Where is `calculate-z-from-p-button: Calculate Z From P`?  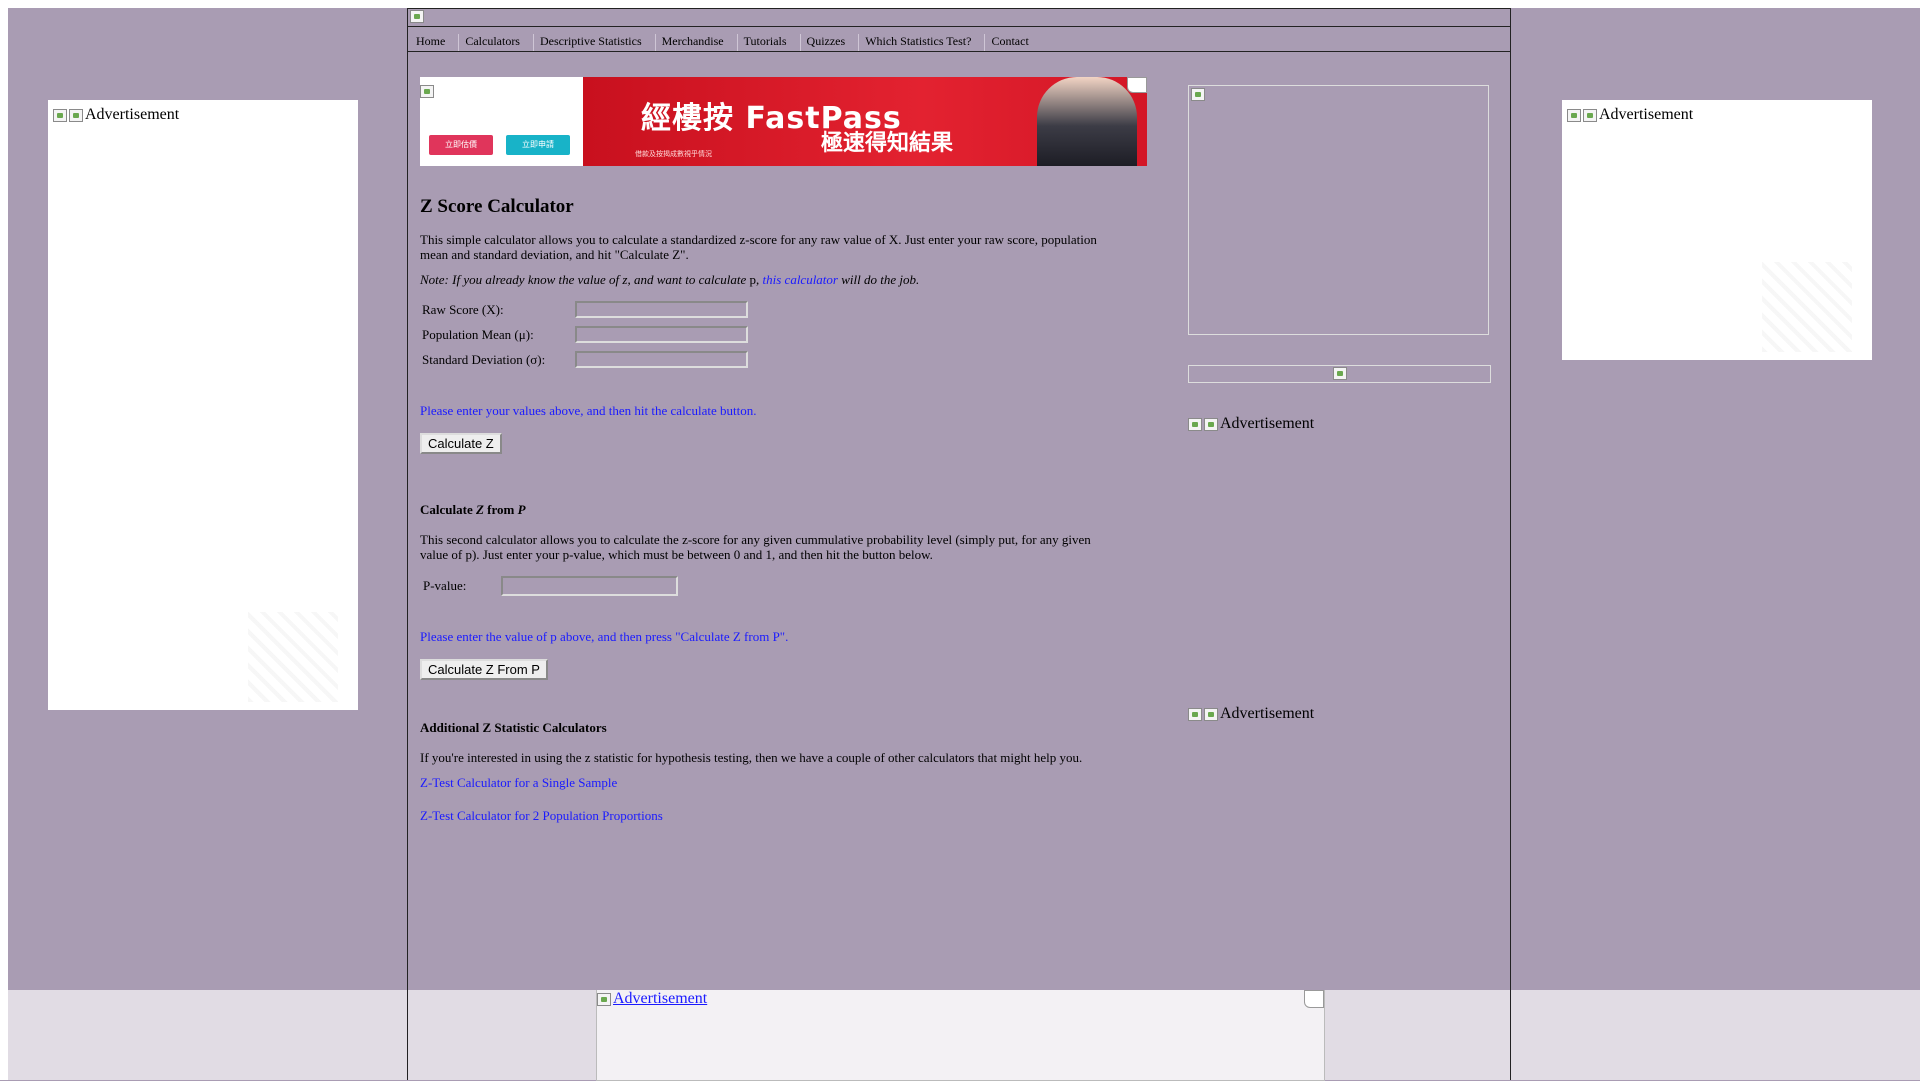
calculate-z-from-p-button: Calculate Z From P is located at coordinates (484, 669).